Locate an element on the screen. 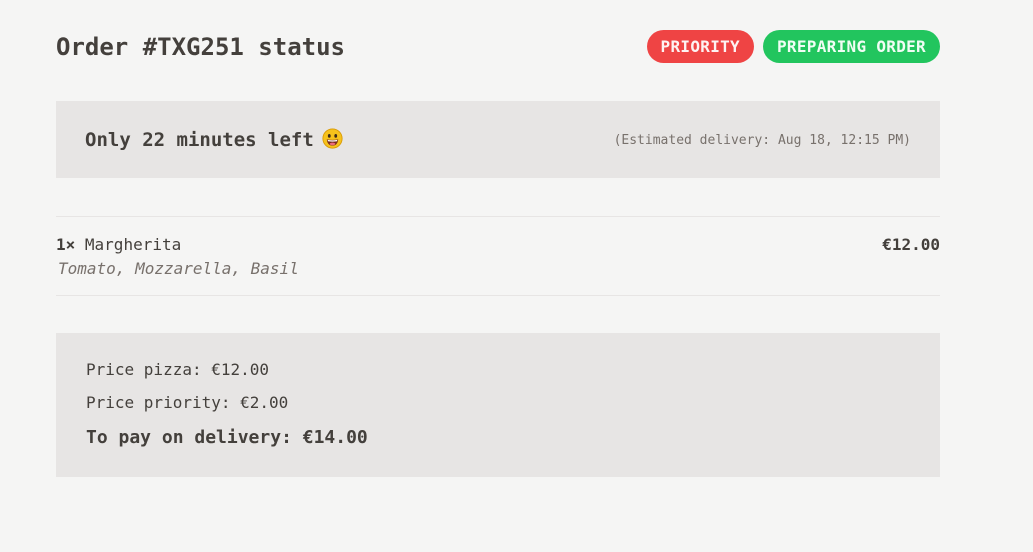 Image resolution: width=1033 pixels, height=552 pixels. item-ingredients: Tomato, Mozzarella, Basil is located at coordinates (178, 268).